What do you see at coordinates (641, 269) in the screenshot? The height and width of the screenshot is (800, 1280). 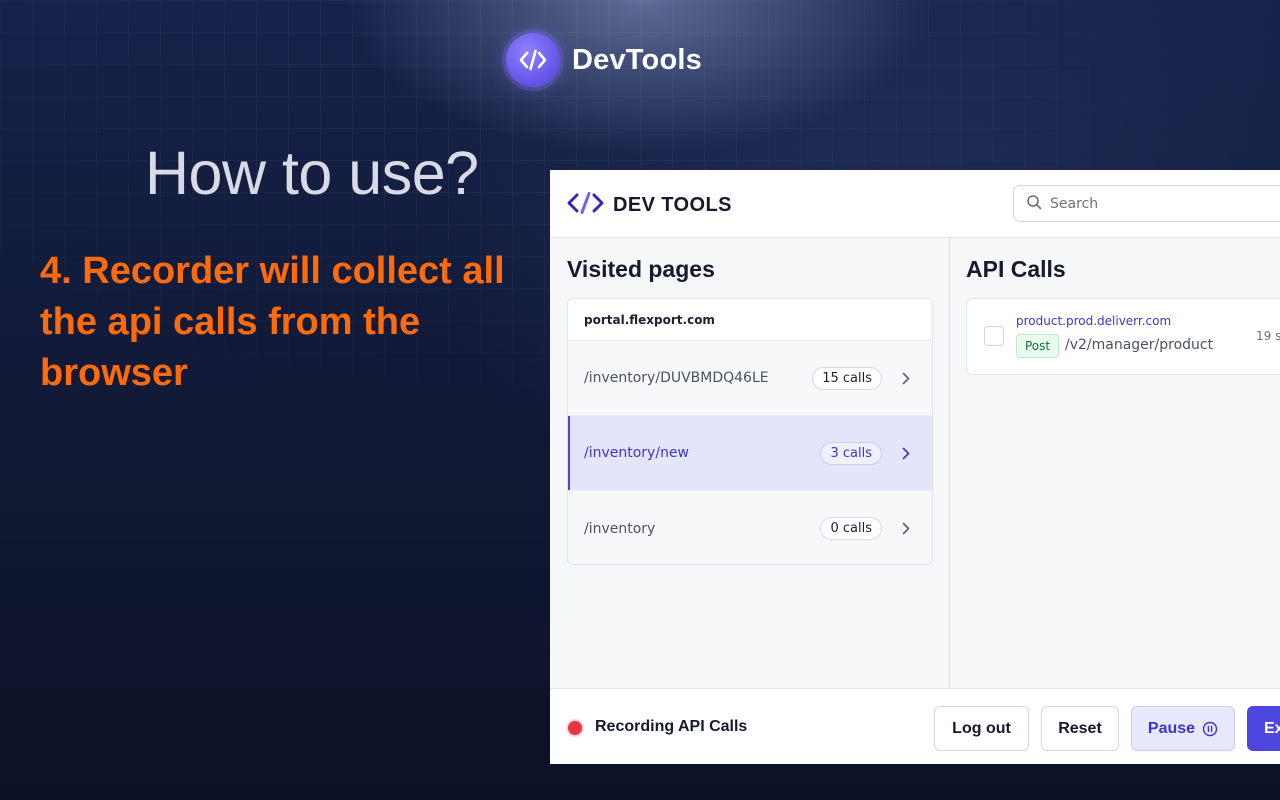 I see `visited-pages-title: Visited pages` at bounding box center [641, 269].